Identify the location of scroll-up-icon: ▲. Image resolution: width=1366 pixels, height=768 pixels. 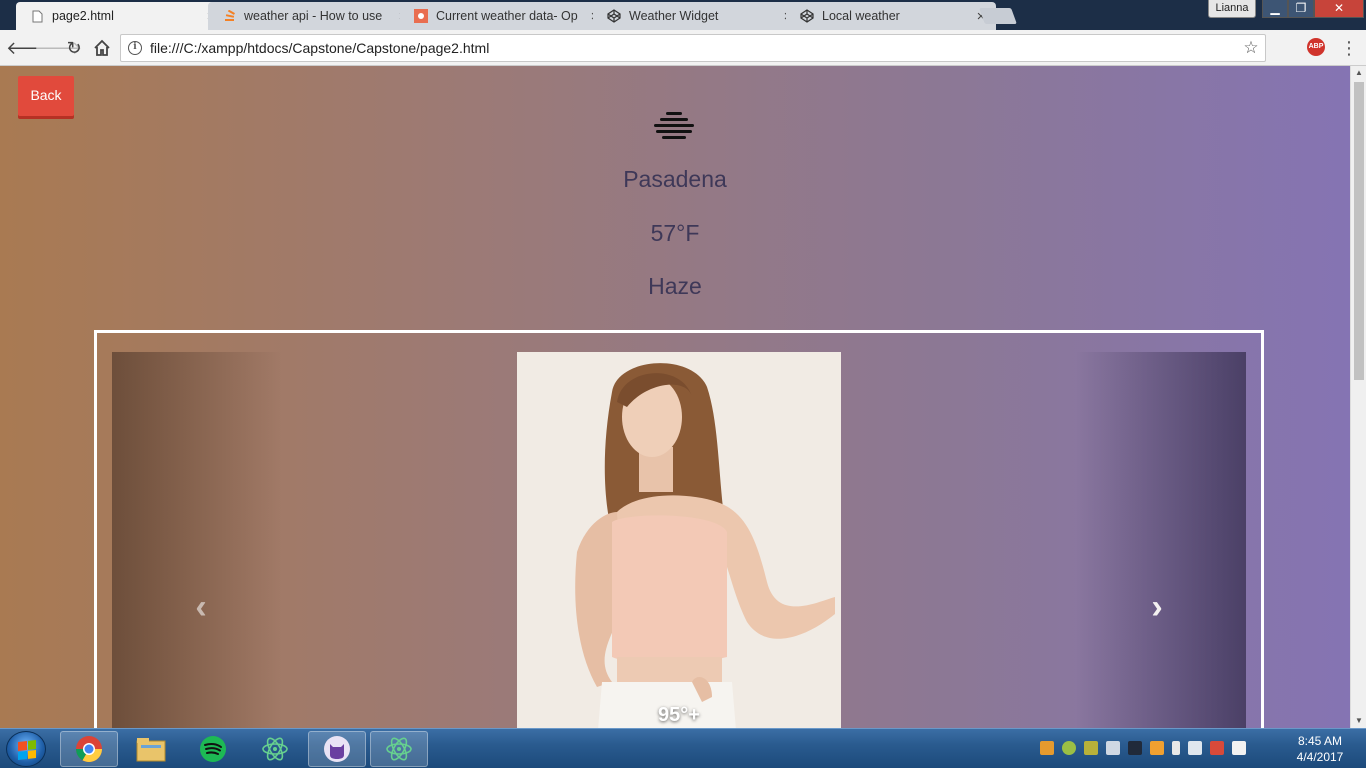
(1358, 73).